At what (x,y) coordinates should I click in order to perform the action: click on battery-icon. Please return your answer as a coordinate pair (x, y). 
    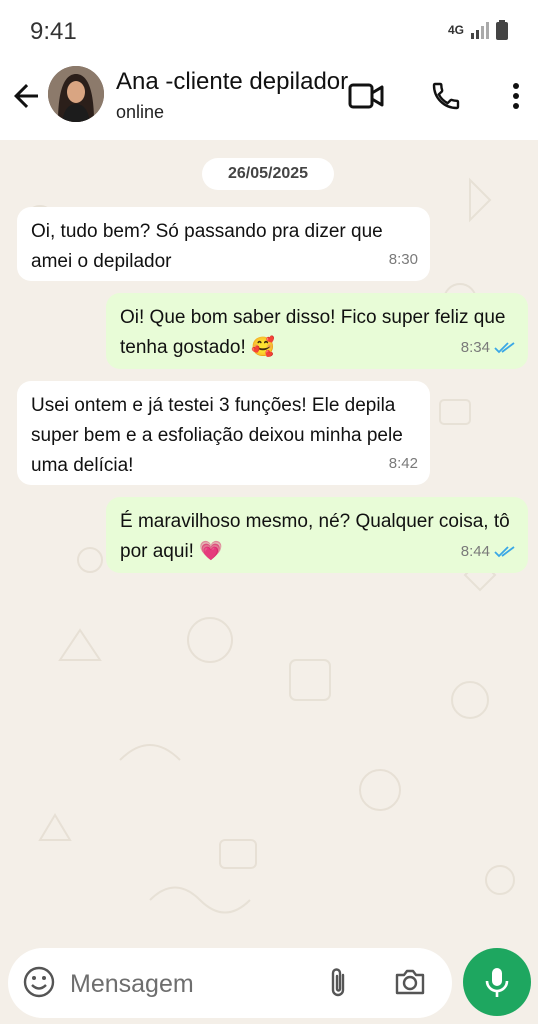
    Looking at the image, I should click on (502, 30).